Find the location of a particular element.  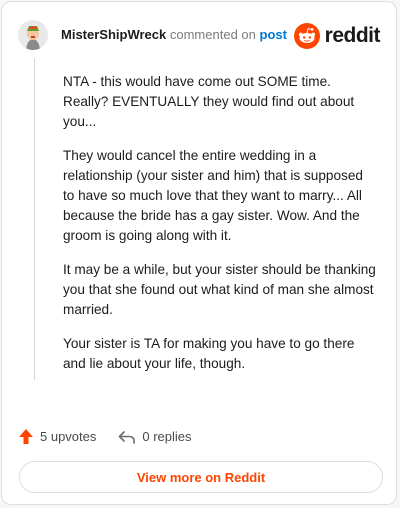

avatar is located at coordinates (33, 35).